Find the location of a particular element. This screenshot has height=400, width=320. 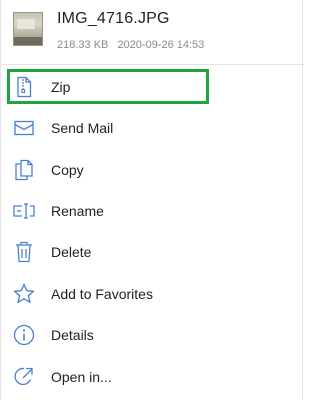

menu-item-rename: Rename is located at coordinates (152, 210).